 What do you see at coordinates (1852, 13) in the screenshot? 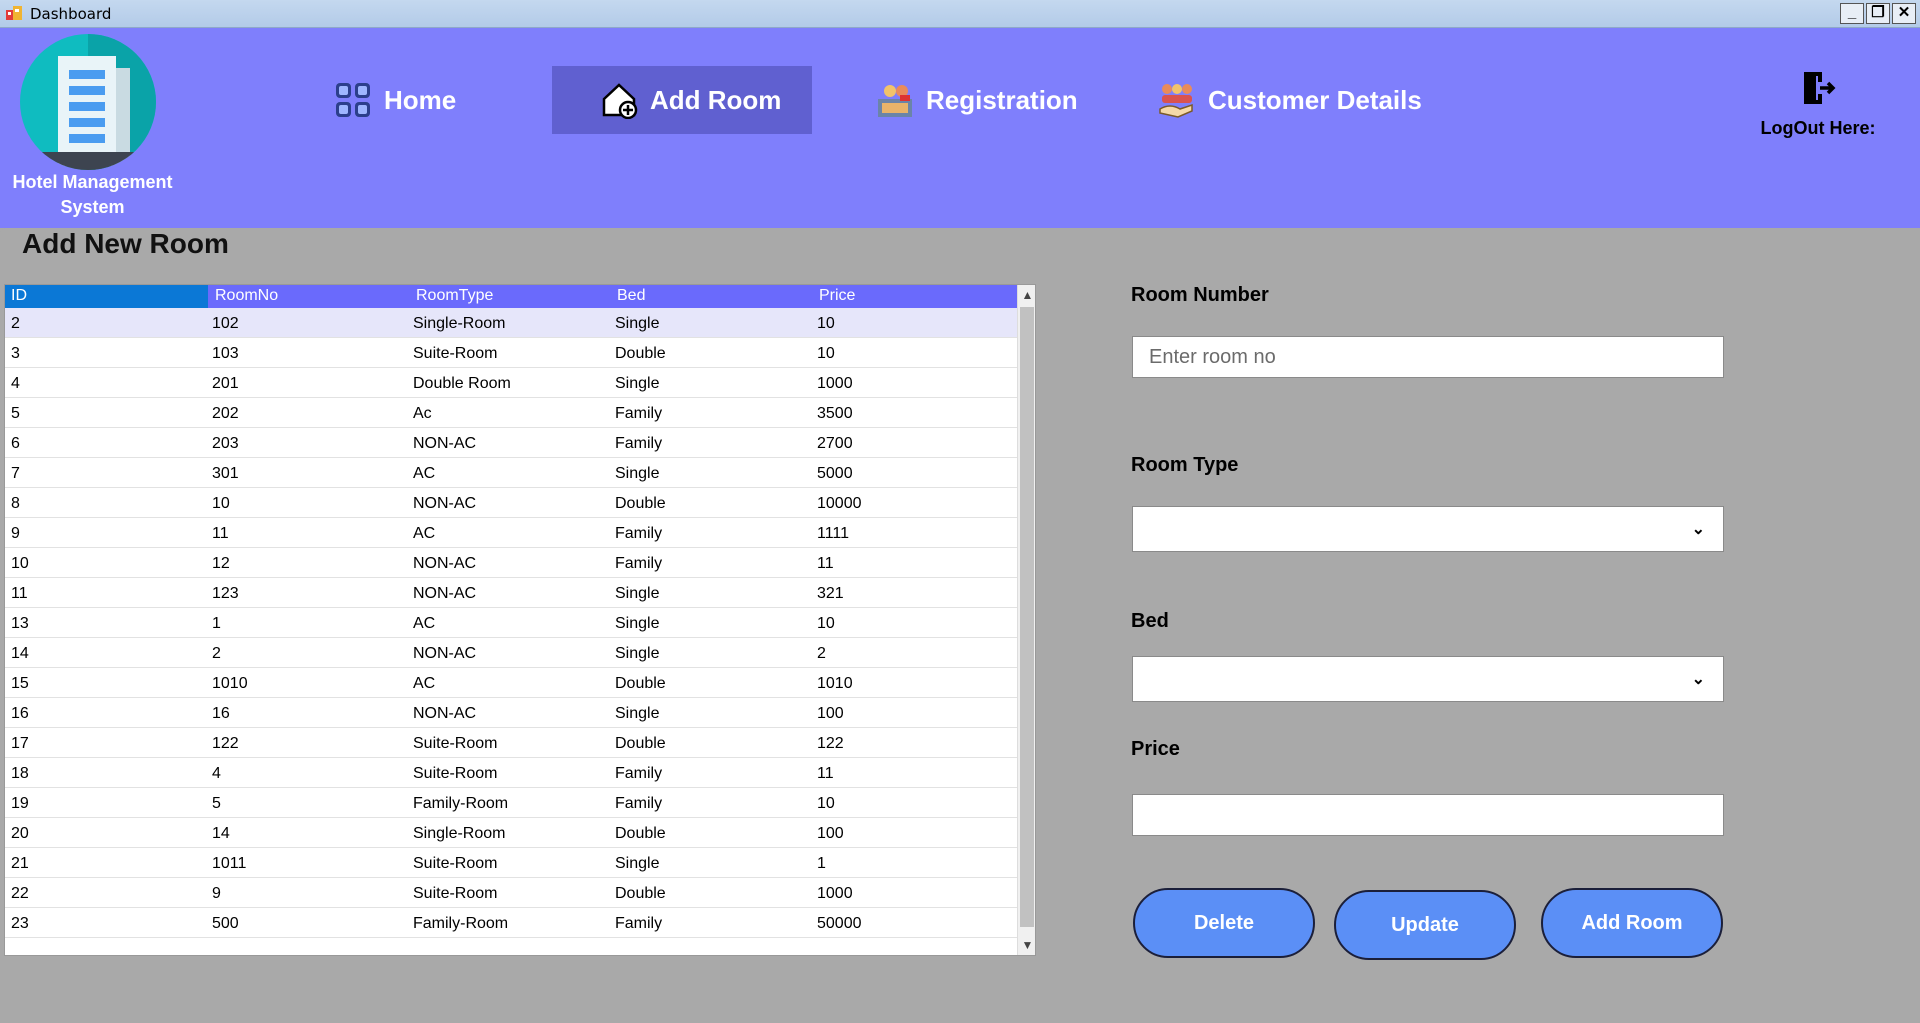
I see `minimize-button: _` at bounding box center [1852, 13].